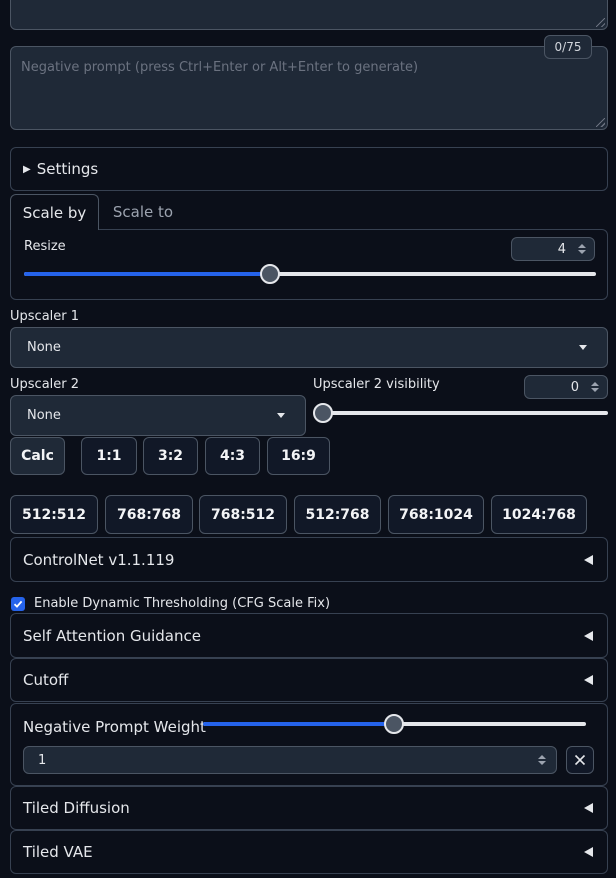 Image resolution: width=616 pixels, height=878 pixels. I want to click on tab-scale-by: Scale by, so click(54, 212).